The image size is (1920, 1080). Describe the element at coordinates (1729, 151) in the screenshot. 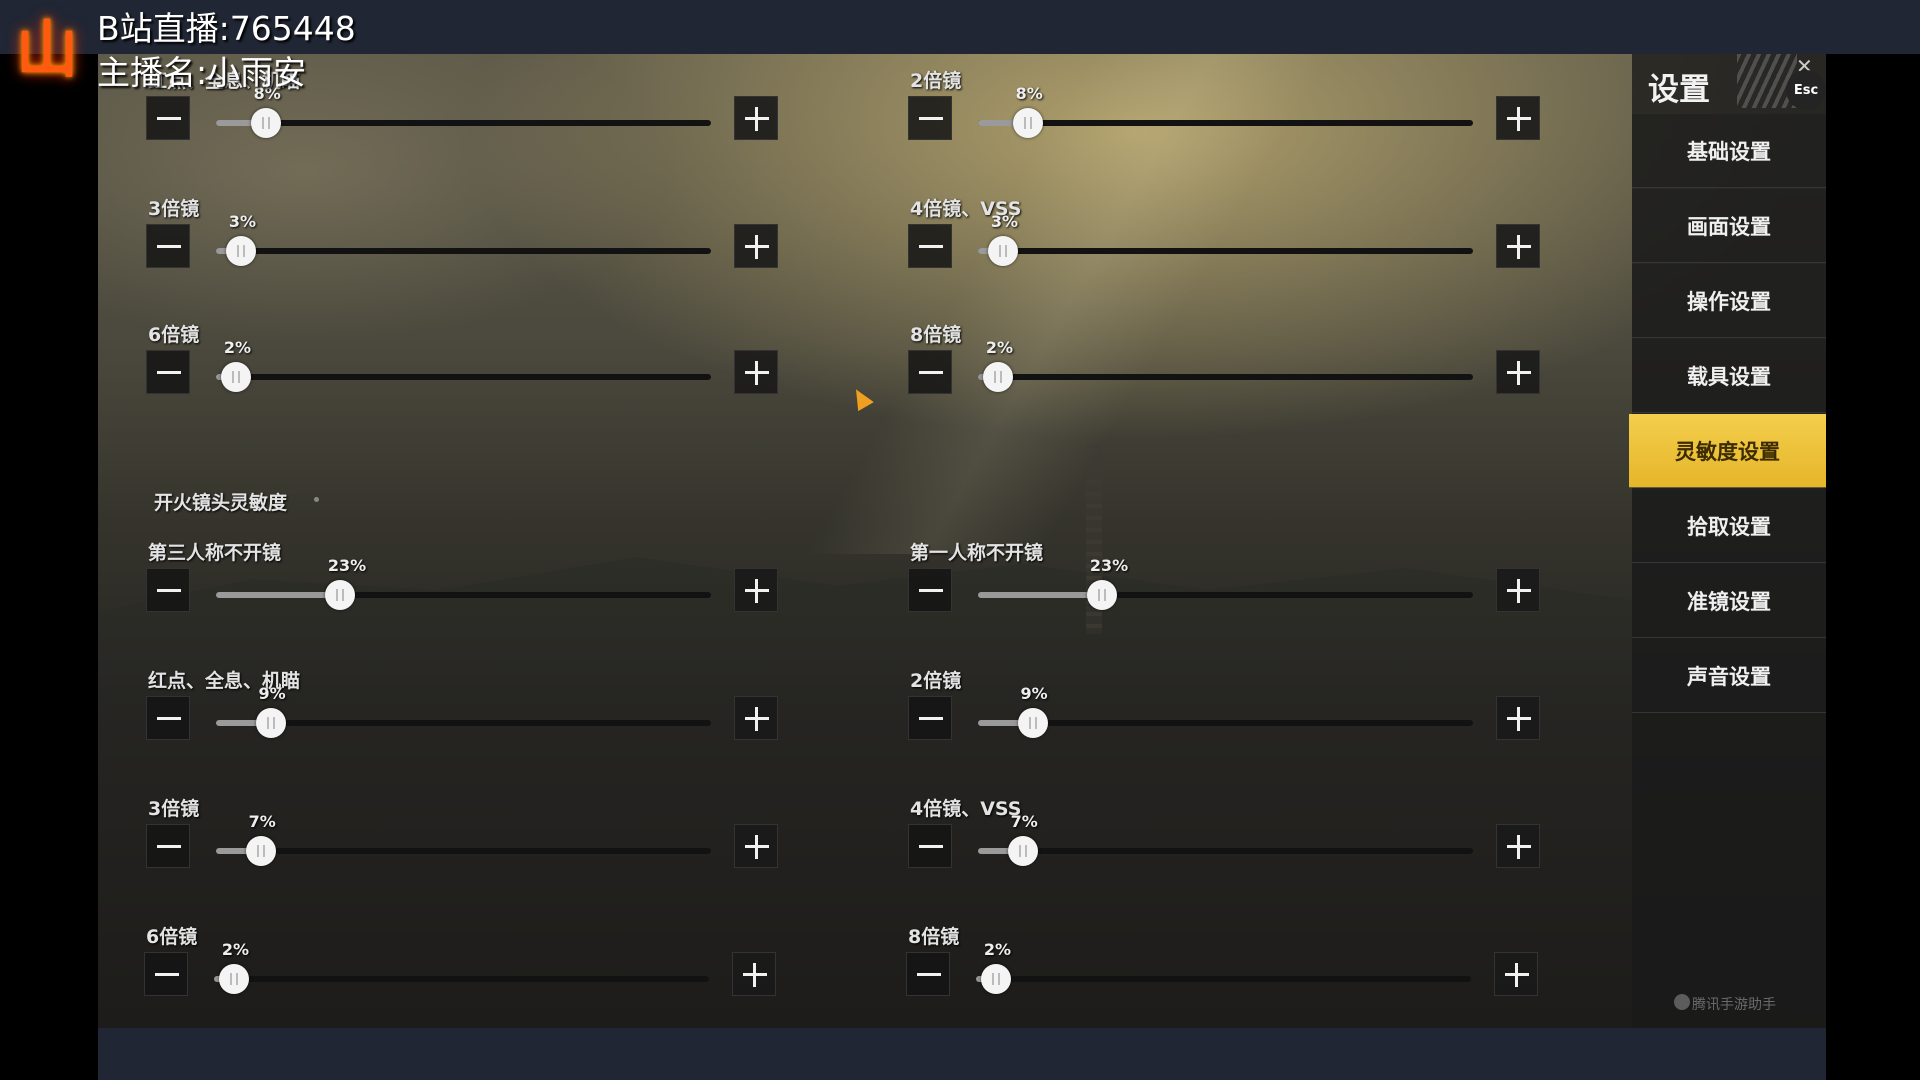

I see `menu-item-0: 基础设置` at that location.